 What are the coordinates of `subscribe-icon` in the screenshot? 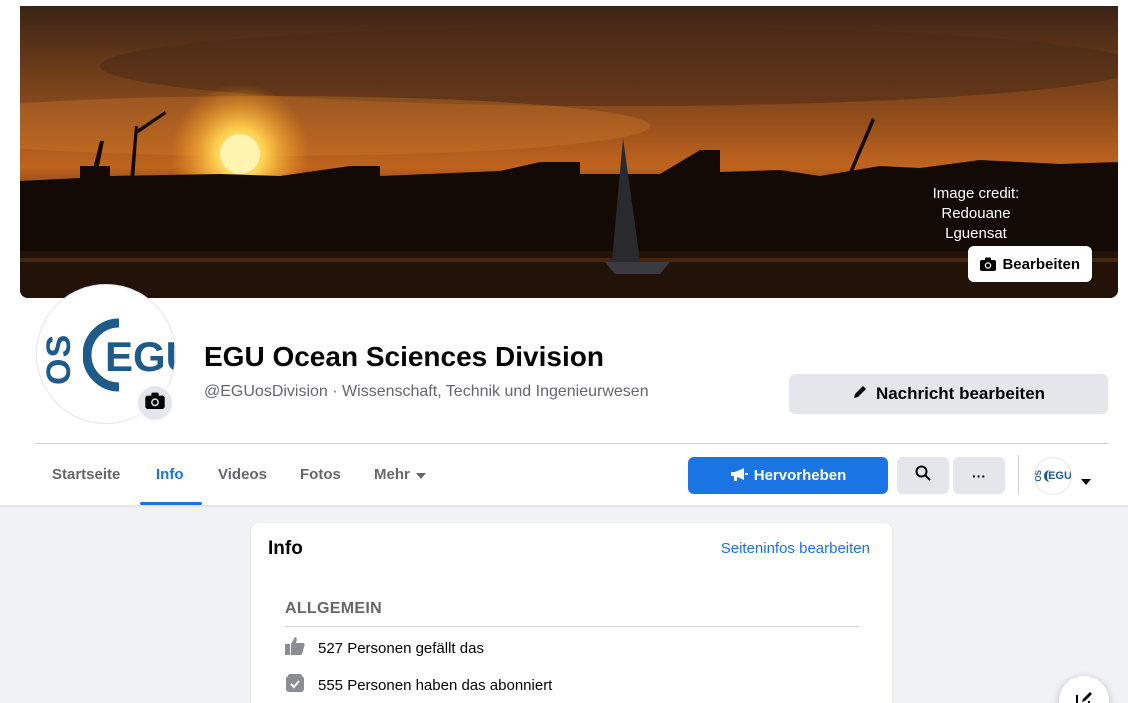 It's located at (295, 685).